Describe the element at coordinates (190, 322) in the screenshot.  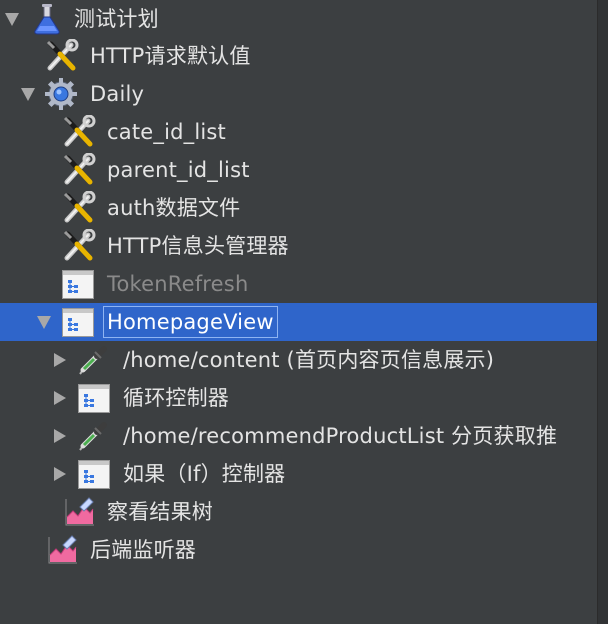
I see `tree-node-label: HomepageView` at that location.